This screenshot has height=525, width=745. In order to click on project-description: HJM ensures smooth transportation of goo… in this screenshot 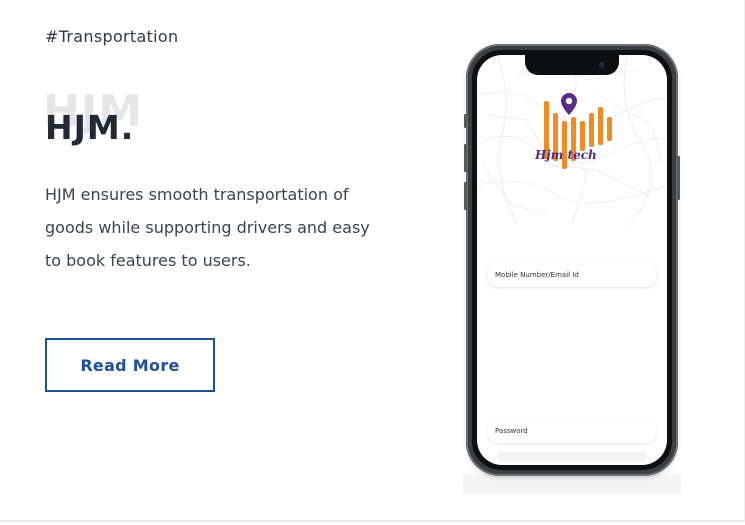, I will do `click(207, 227)`.